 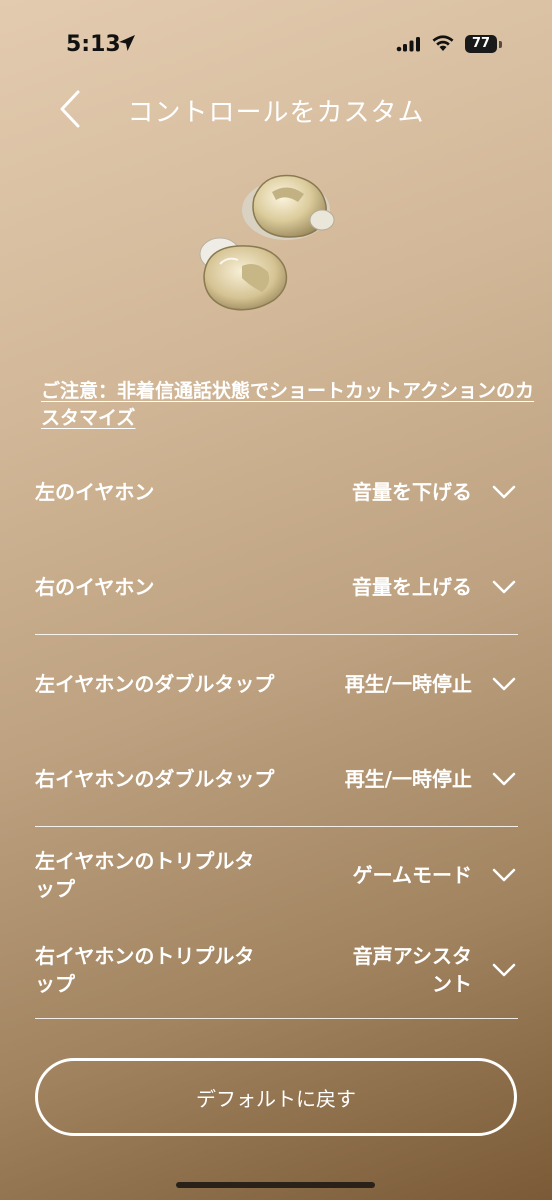 What do you see at coordinates (95, 492) in the screenshot?
I see `setting-label: 左のイヤホン` at bounding box center [95, 492].